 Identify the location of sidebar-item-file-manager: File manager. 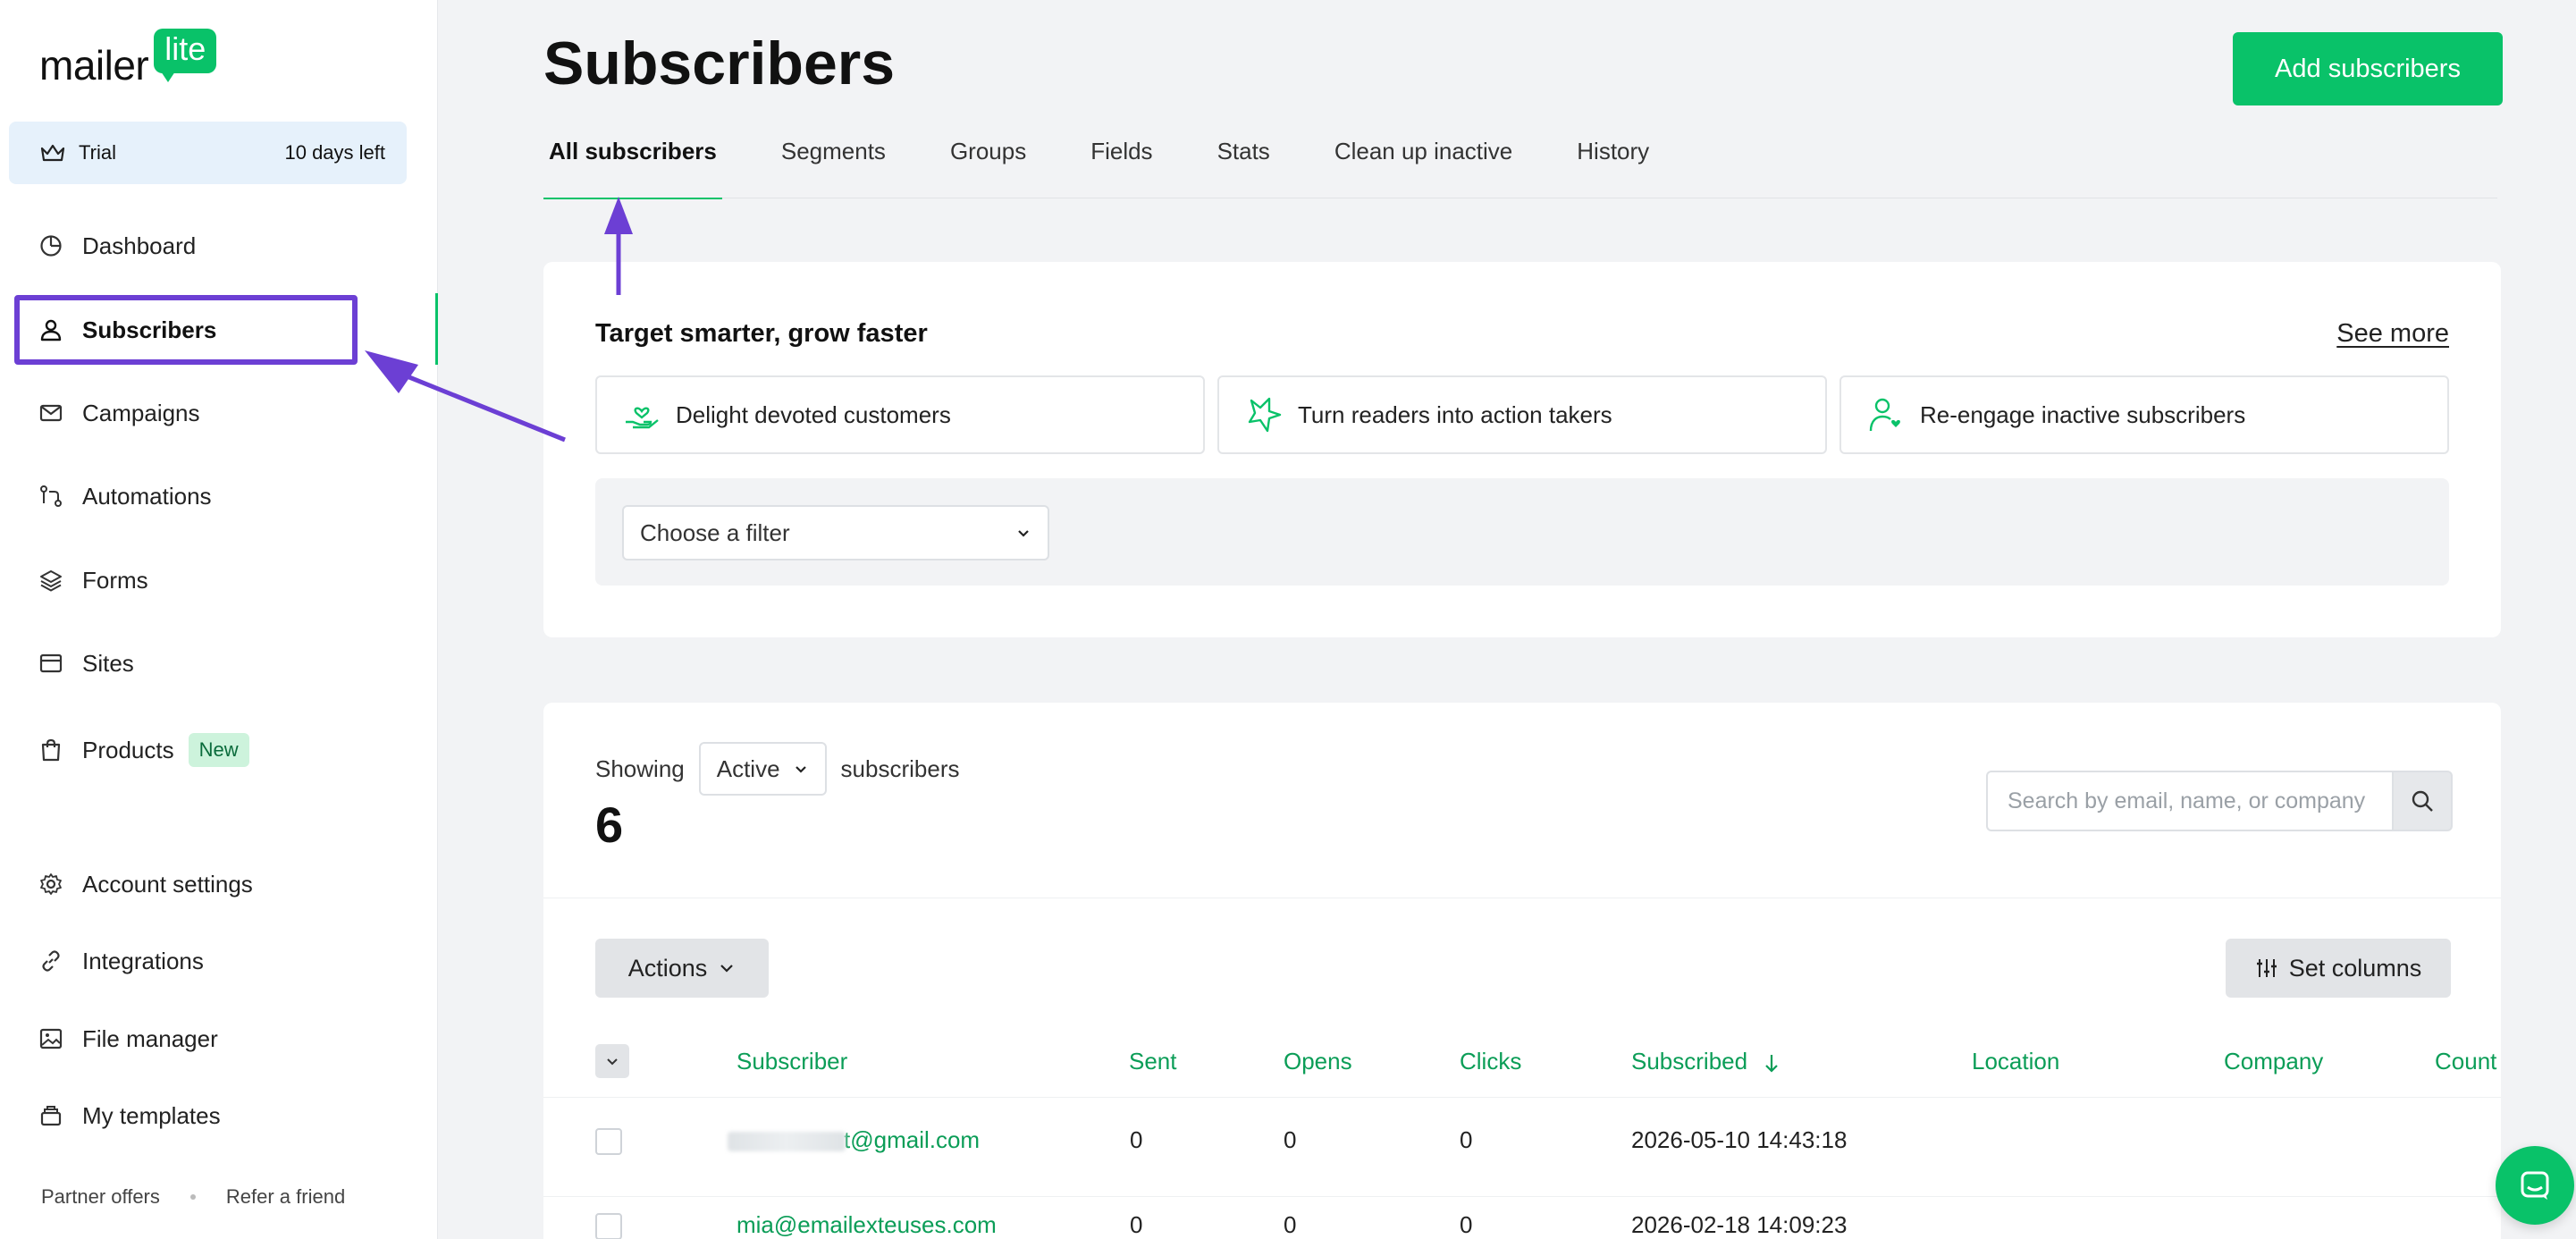
(128, 1038).